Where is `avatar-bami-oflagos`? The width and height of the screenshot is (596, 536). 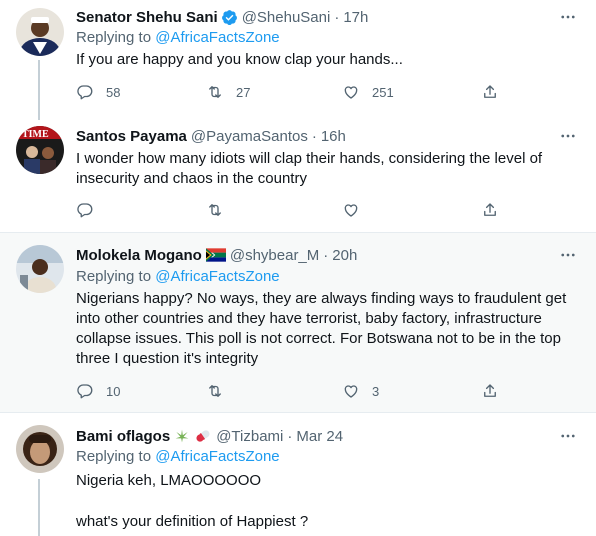 avatar-bami-oflagos is located at coordinates (40, 449).